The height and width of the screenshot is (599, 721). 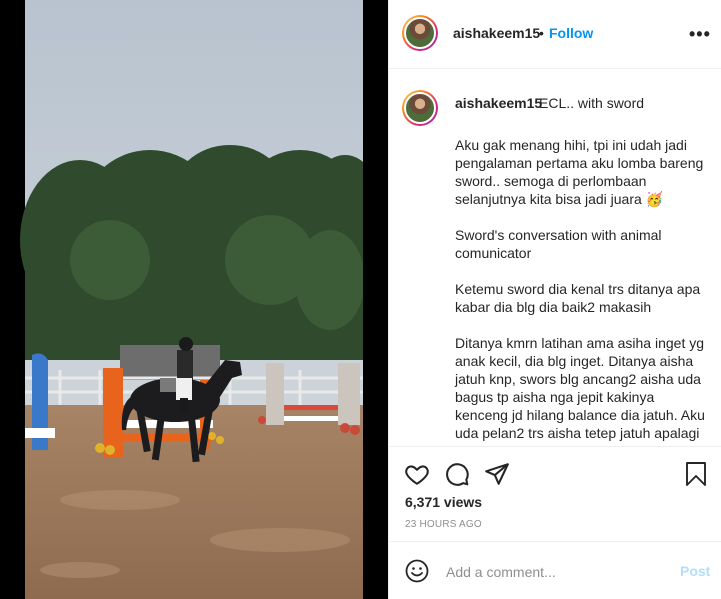 What do you see at coordinates (696, 476) in the screenshot?
I see `bookmark-icon` at bounding box center [696, 476].